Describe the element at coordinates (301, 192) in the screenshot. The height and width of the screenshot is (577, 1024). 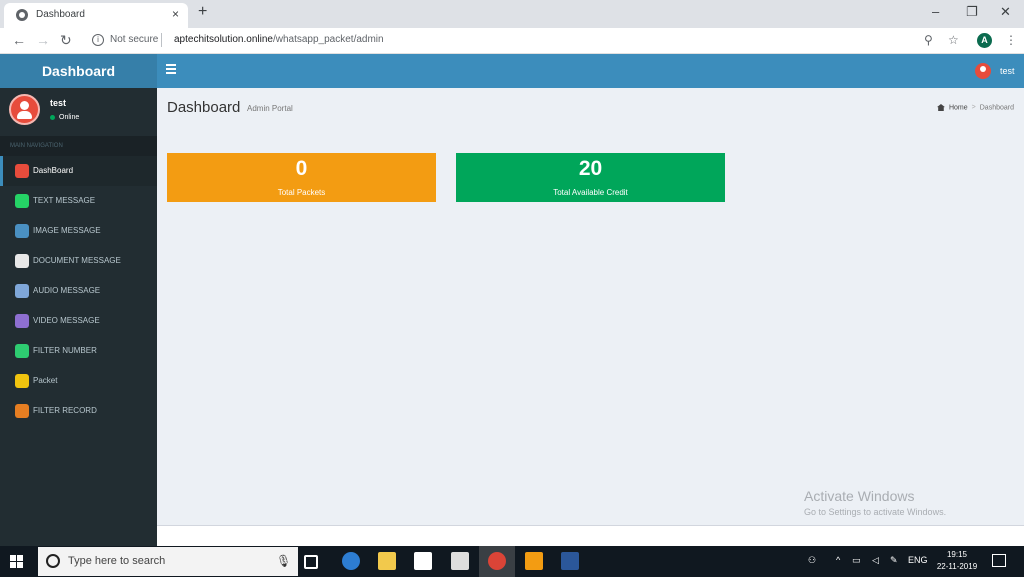
I see `total-packets-label: Total Packets` at that location.